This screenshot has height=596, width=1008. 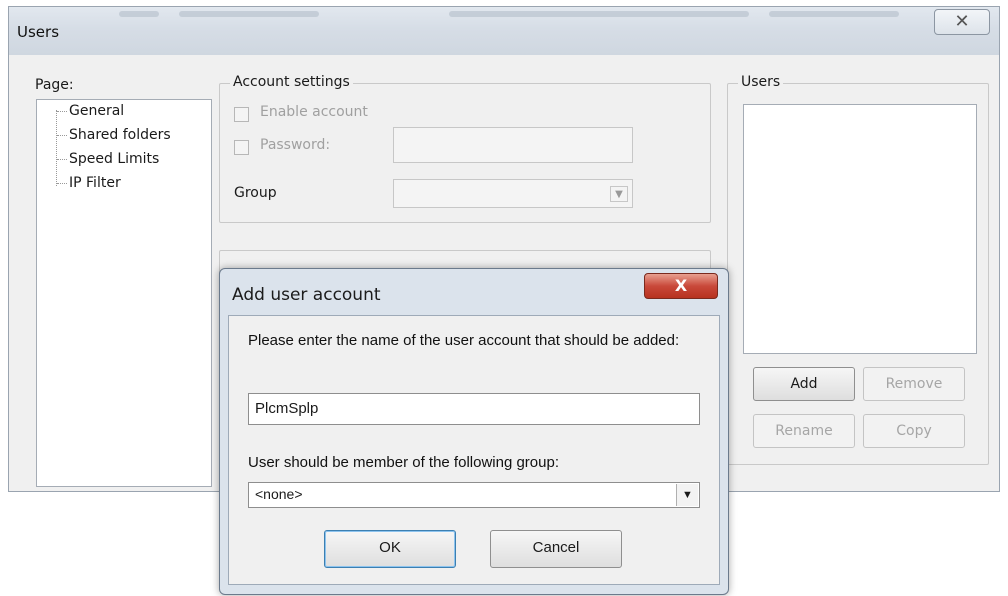 What do you see at coordinates (314, 112) in the screenshot?
I see `enable-account-label: Enable account` at bounding box center [314, 112].